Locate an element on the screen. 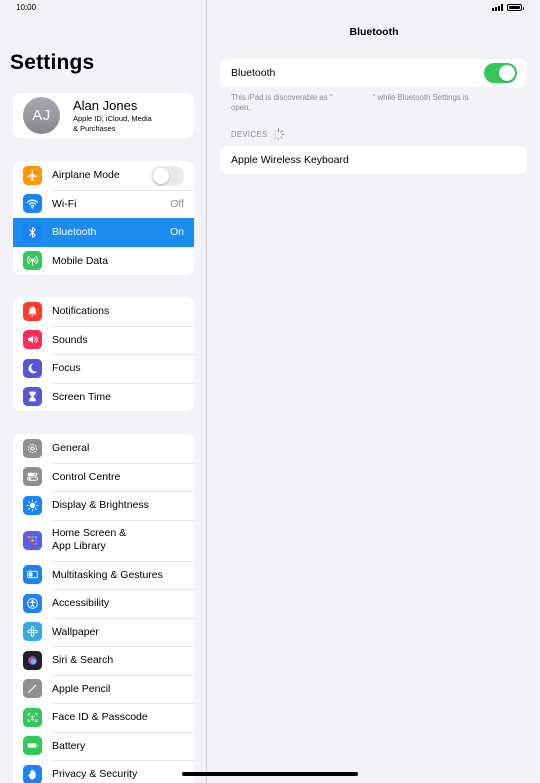 This screenshot has width=540, height=783. sidebar-item-notifications: Notifications is located at coordinates (103, 311).